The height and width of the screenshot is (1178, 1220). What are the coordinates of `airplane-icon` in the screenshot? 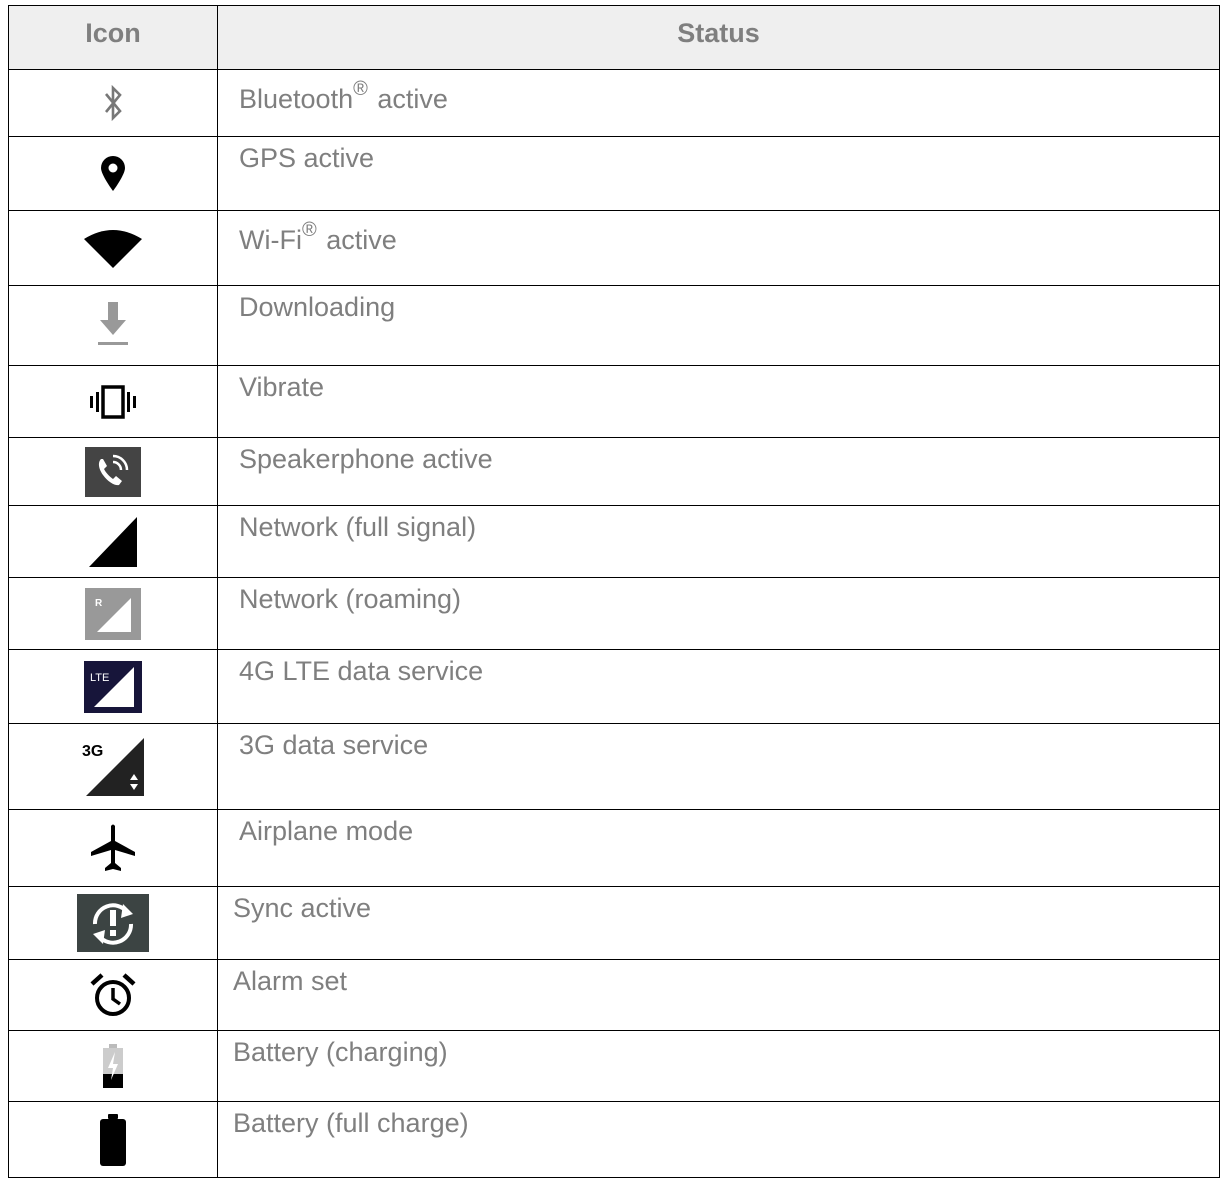 It's located at (113, 848).